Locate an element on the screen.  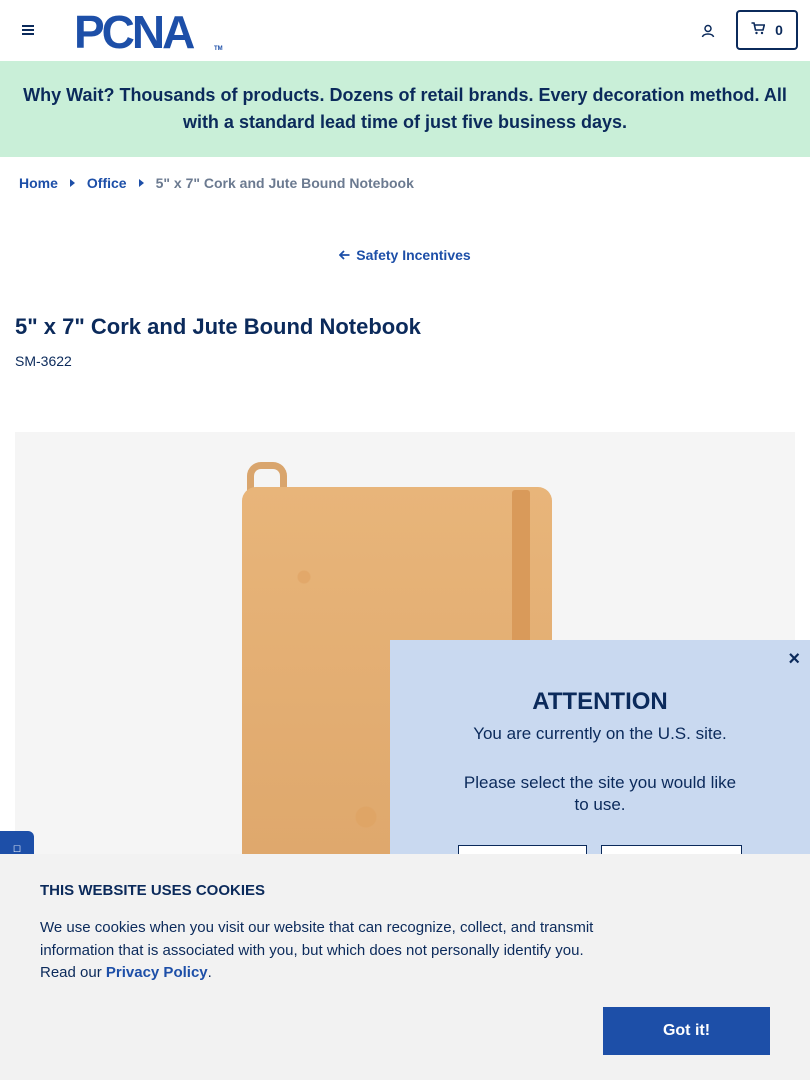
hamburger-menu-icon is located at coordinates (28, 30).